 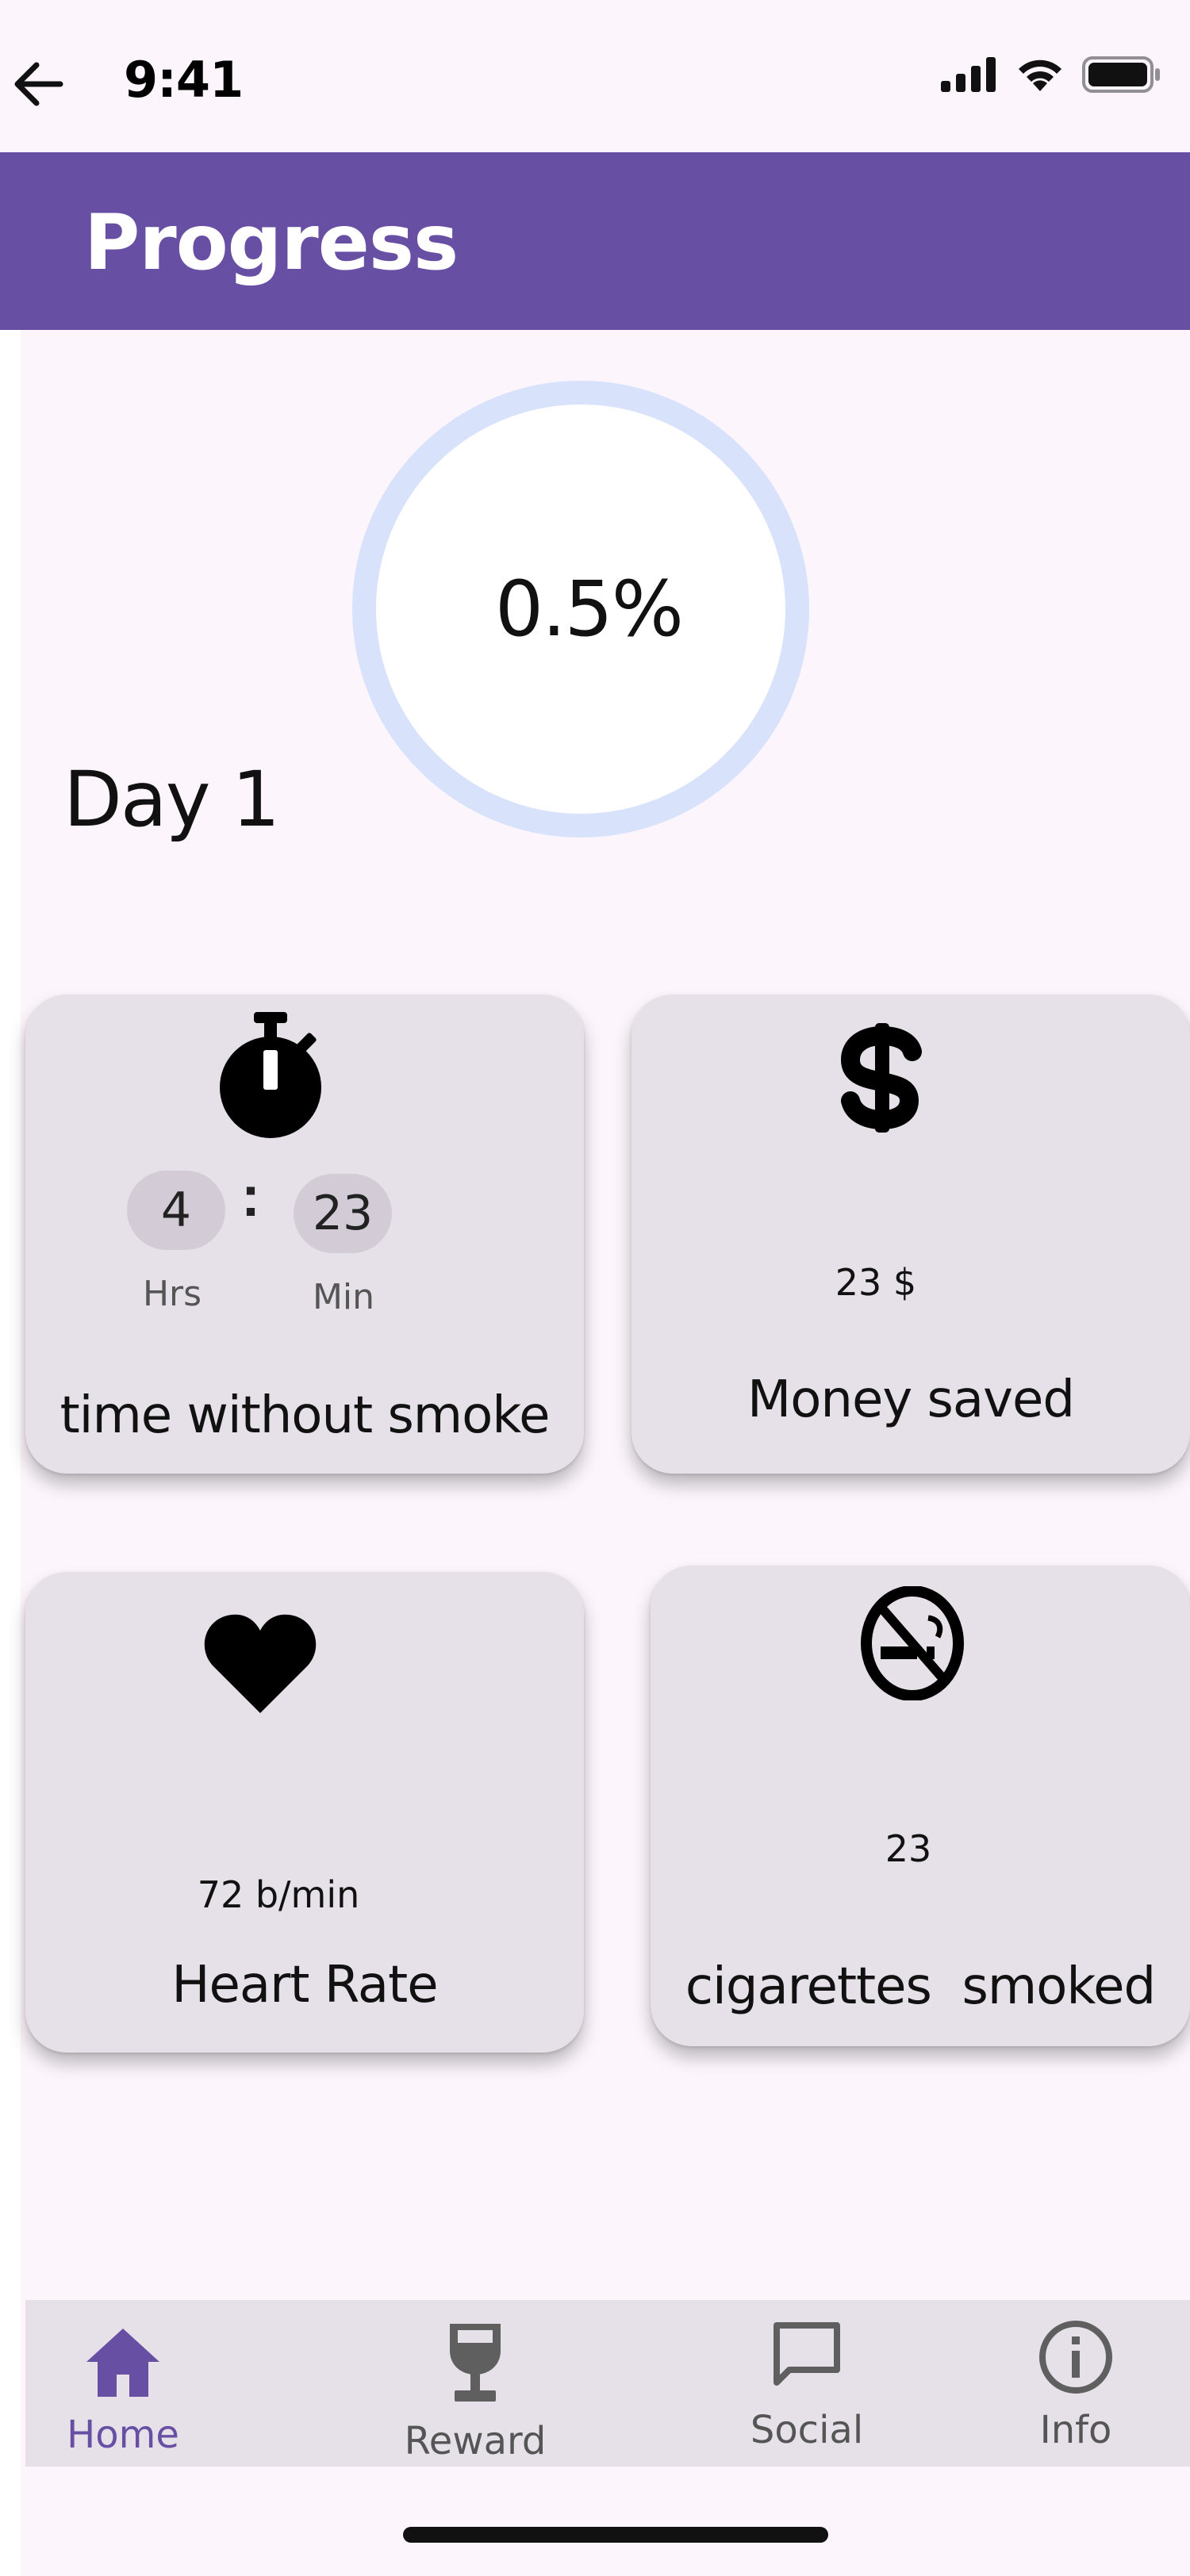 What do you see at coordinates (305, 1416) in the screenshot?
I see `time-without-smoke-label: time without smoke` at bounding box center [305, 1416].